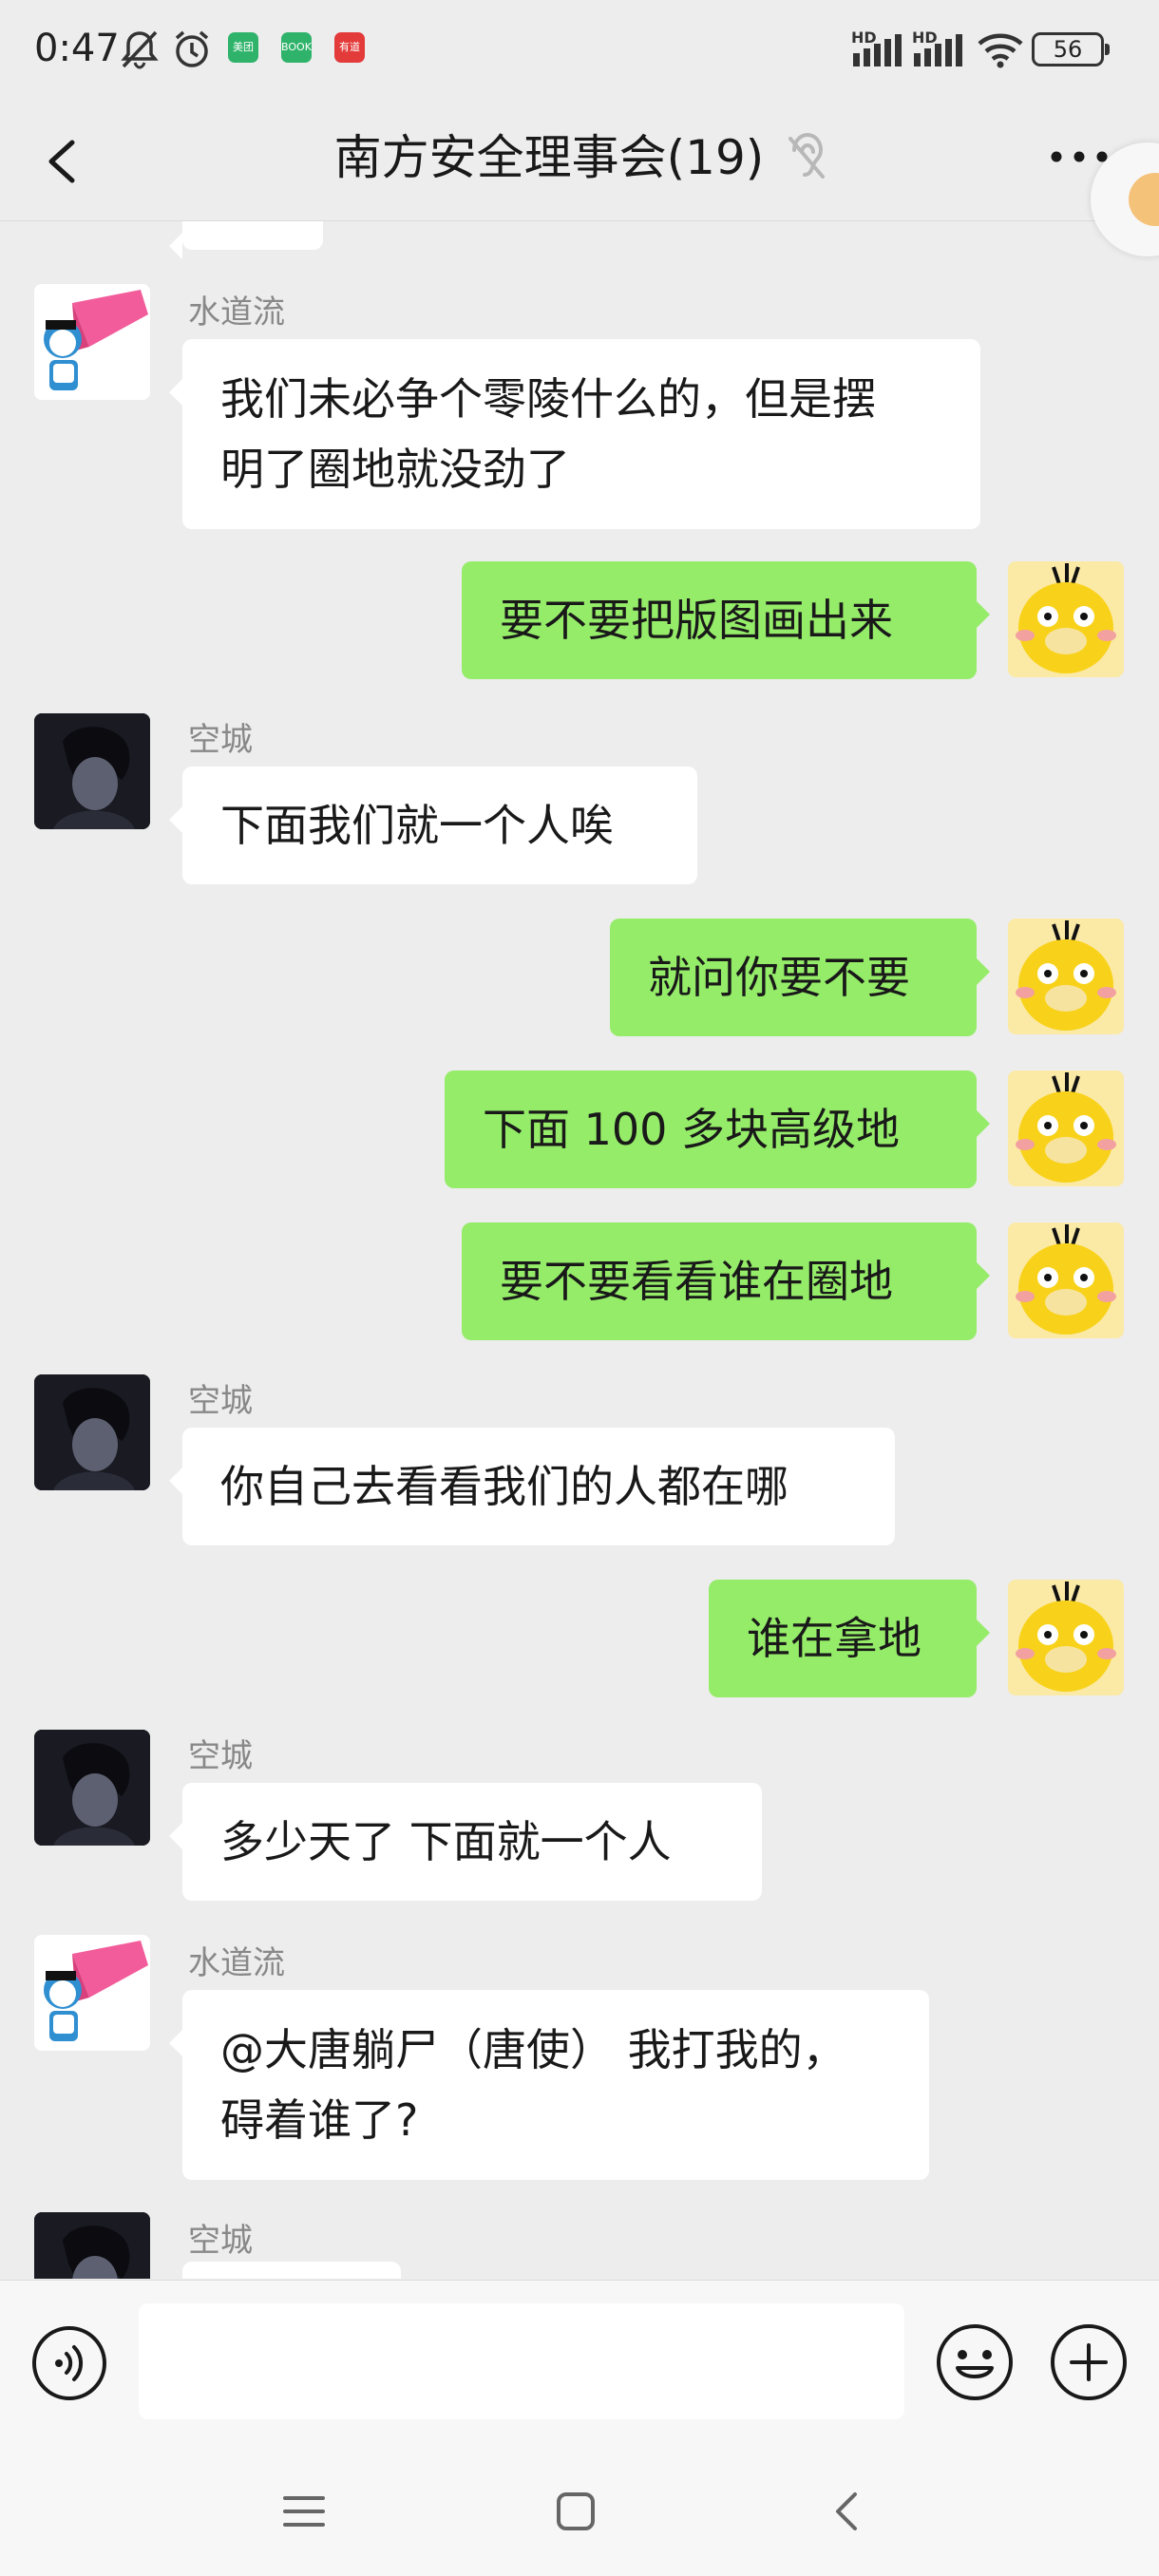  Describe the element at coordinates (69, 2363) in the screenshot. I see `voice-button` at that location.